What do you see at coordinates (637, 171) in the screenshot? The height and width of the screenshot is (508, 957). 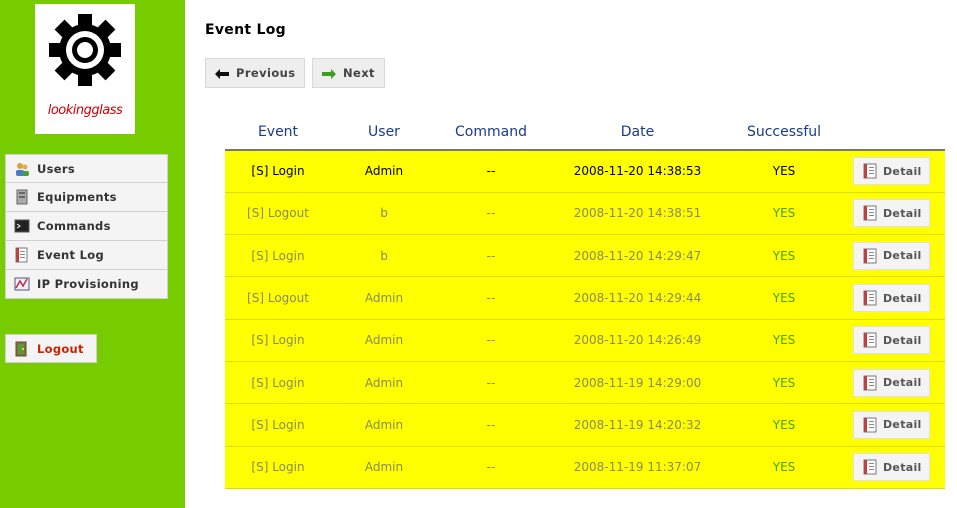 I see `cell-date: 2008-11-20 14:38:53` at bounding box center [637, 171].